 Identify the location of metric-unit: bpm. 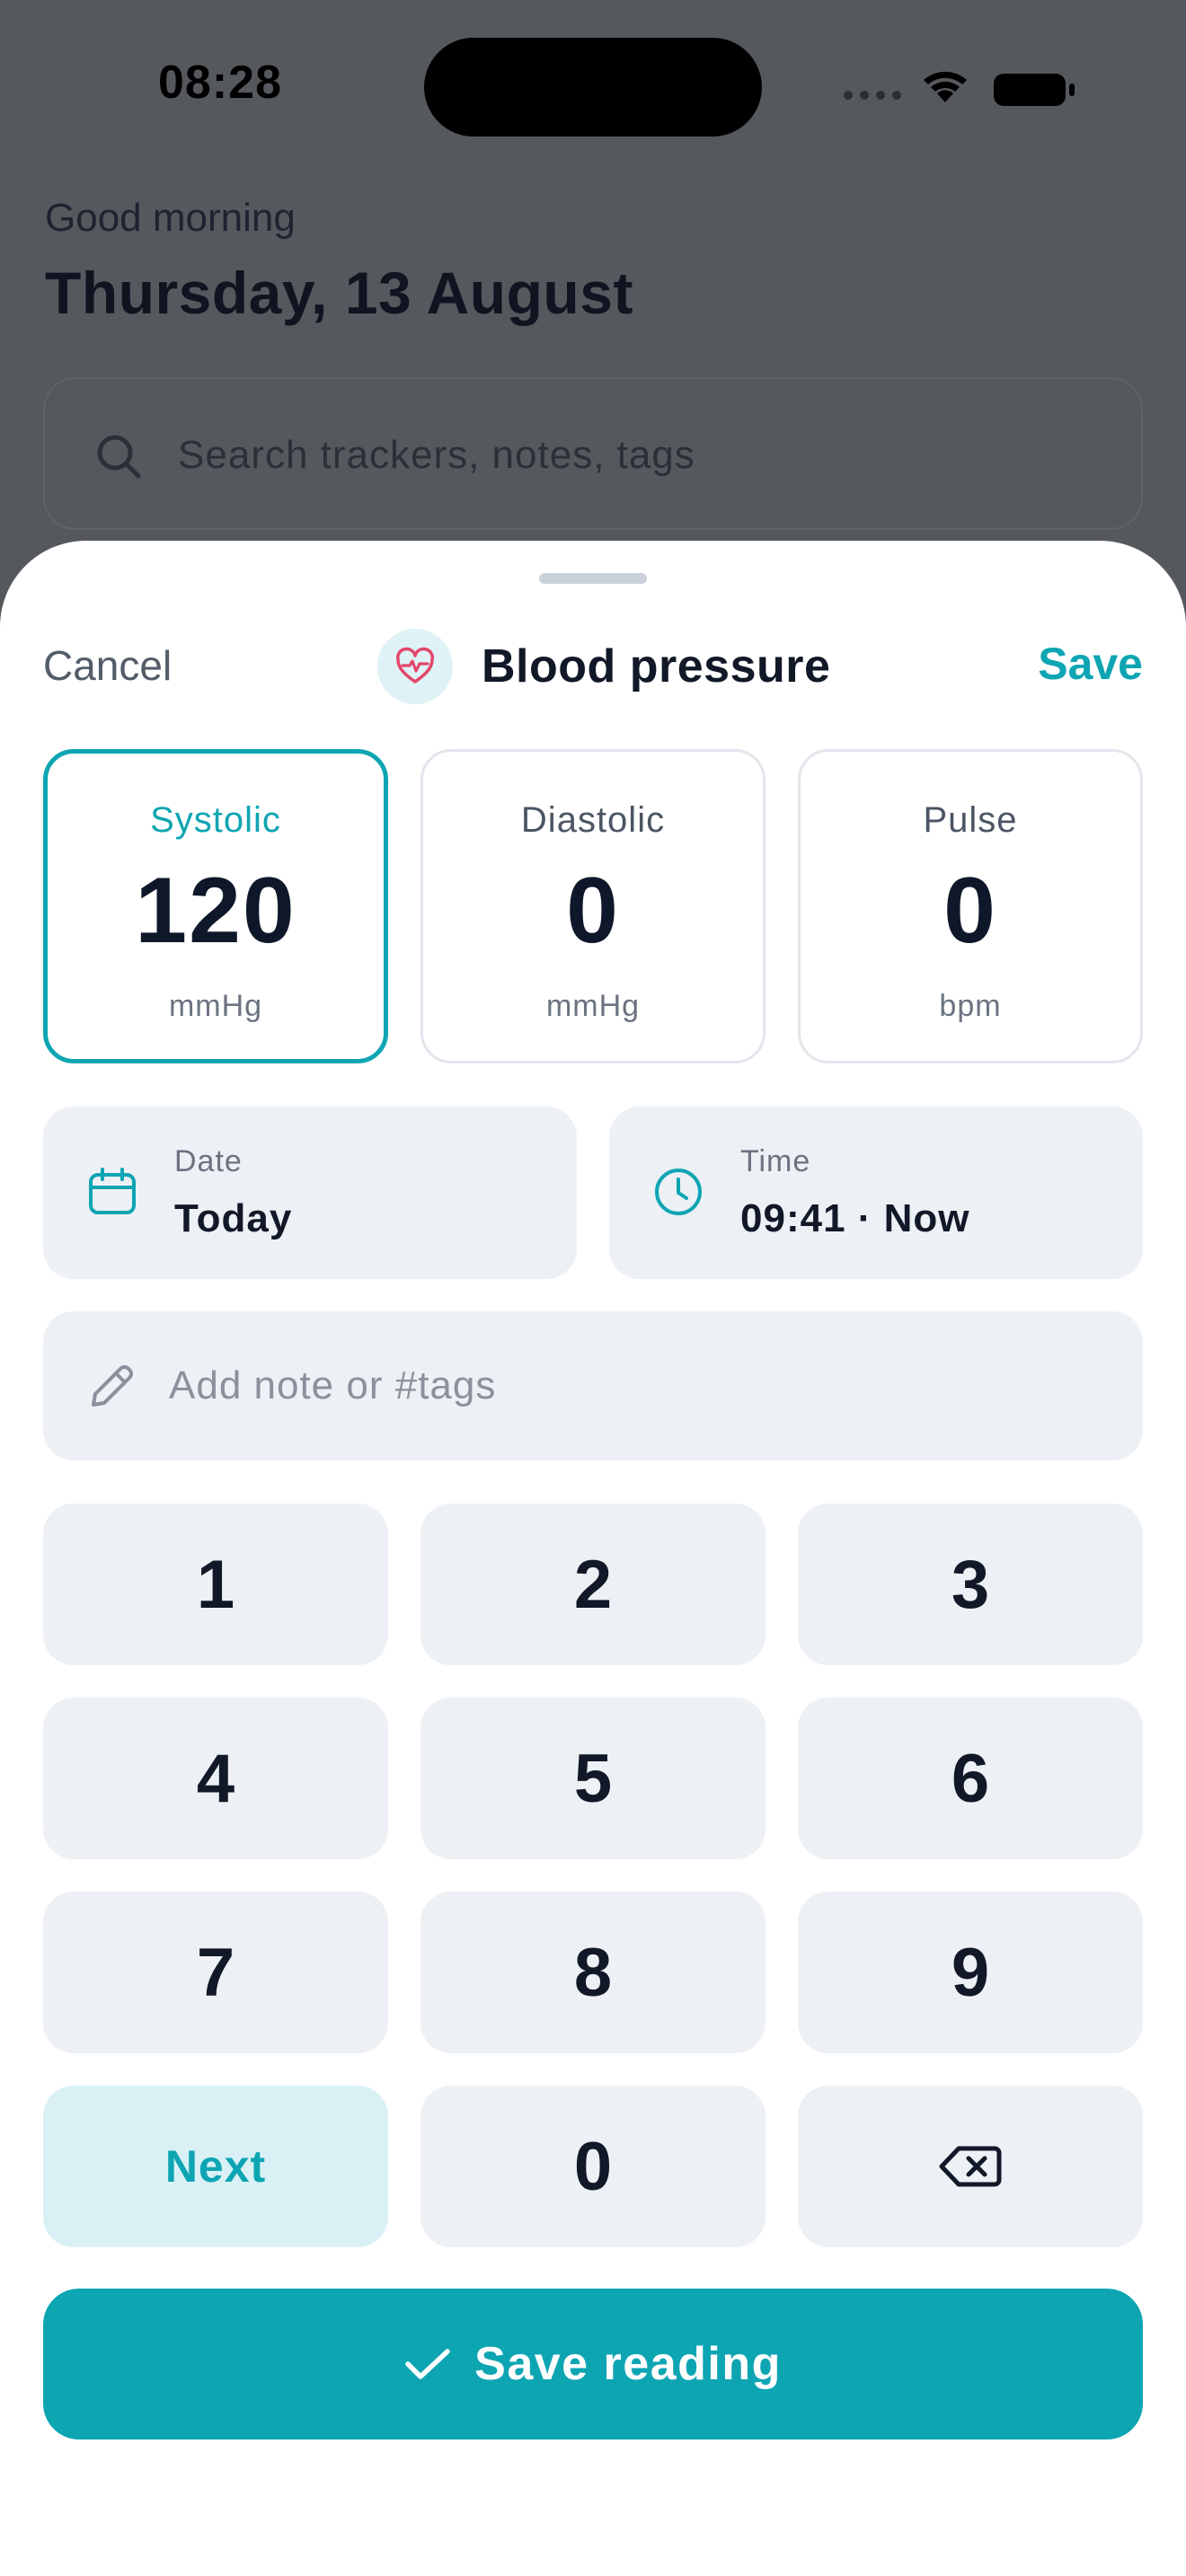
(970, 1006).